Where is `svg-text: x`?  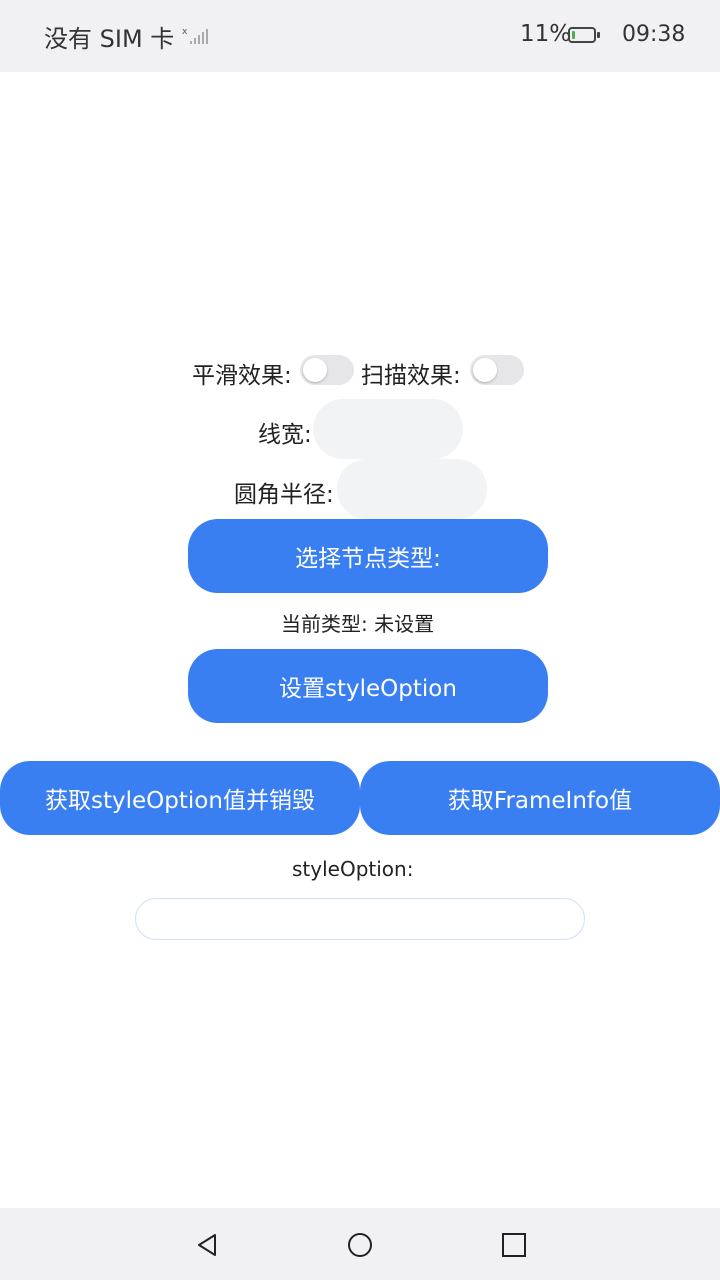 svg-text: x is located at coordinates (185, 32).